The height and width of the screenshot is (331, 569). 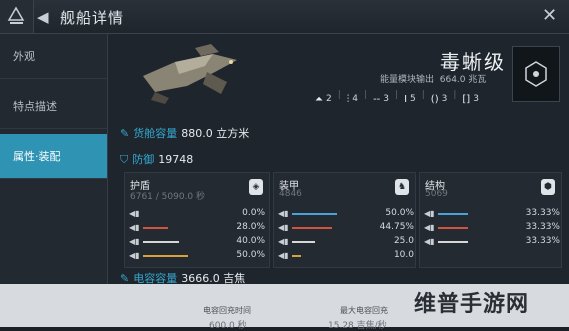 What do you see at coordinates (284, 17) in the screenshot?
I see `title-bar: ◀ 舰船详情 ✕` at bounding box center [284, 17].